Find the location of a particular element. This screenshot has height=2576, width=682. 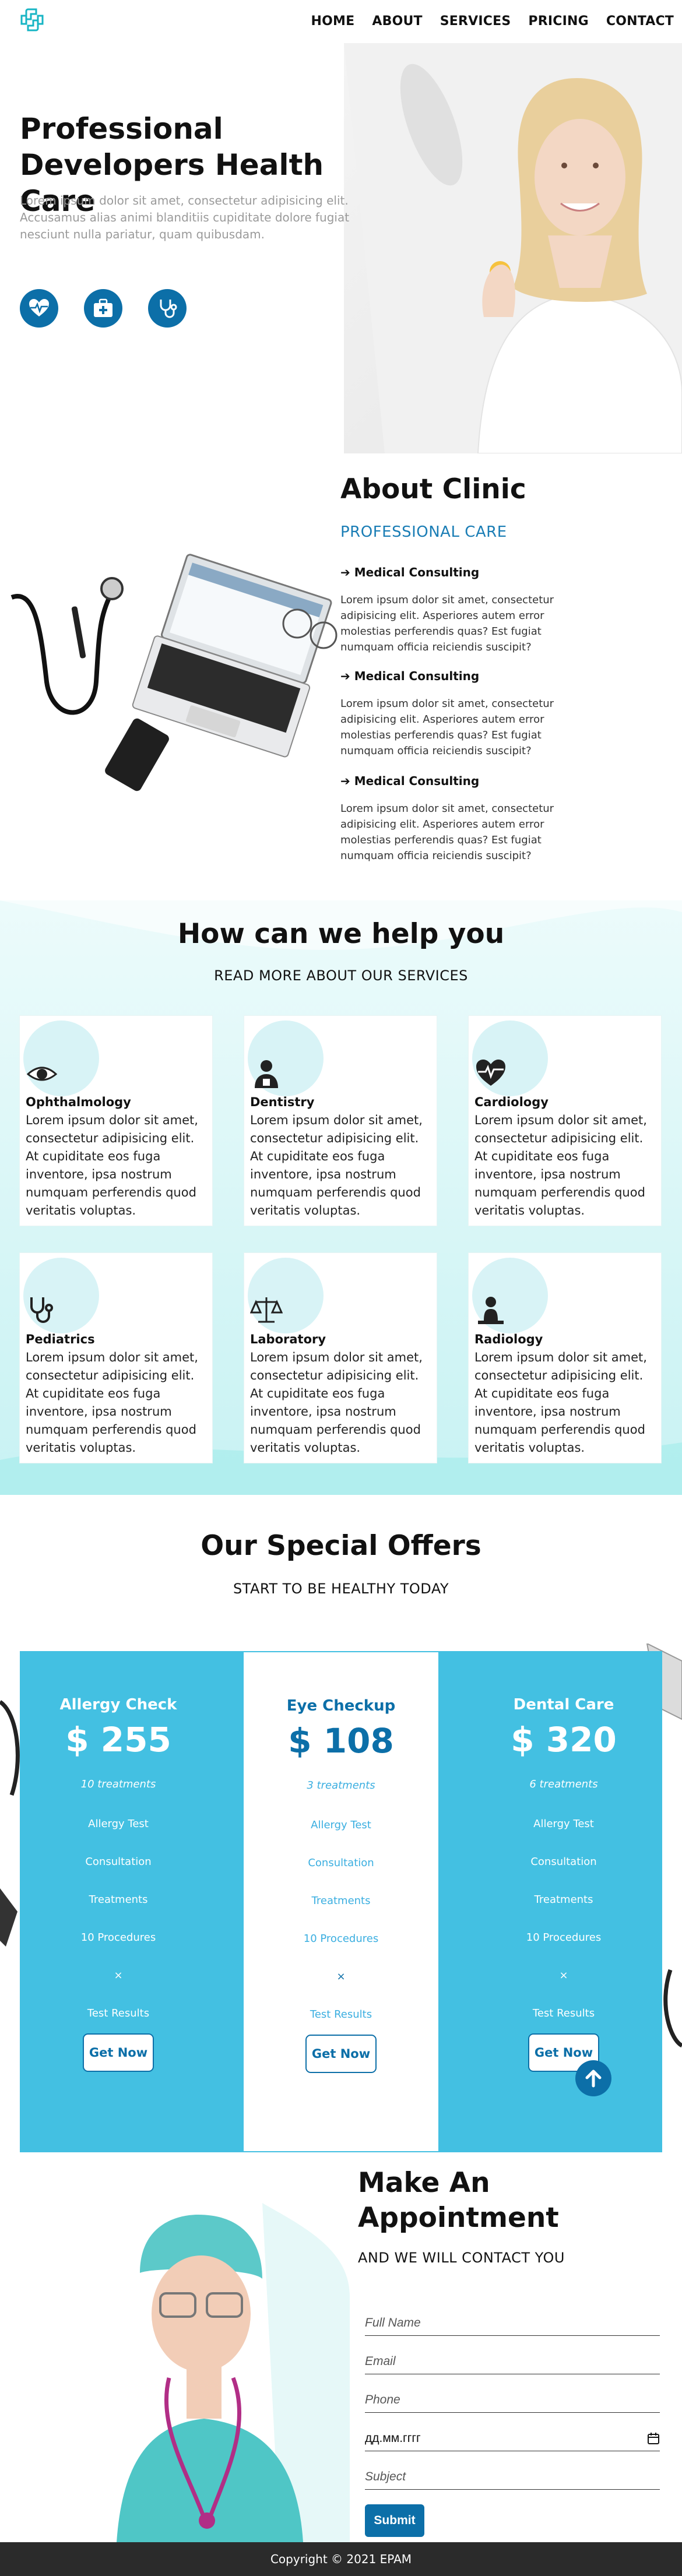

plan-treatments: 3 treatments is located at coordinates (341, 1786).